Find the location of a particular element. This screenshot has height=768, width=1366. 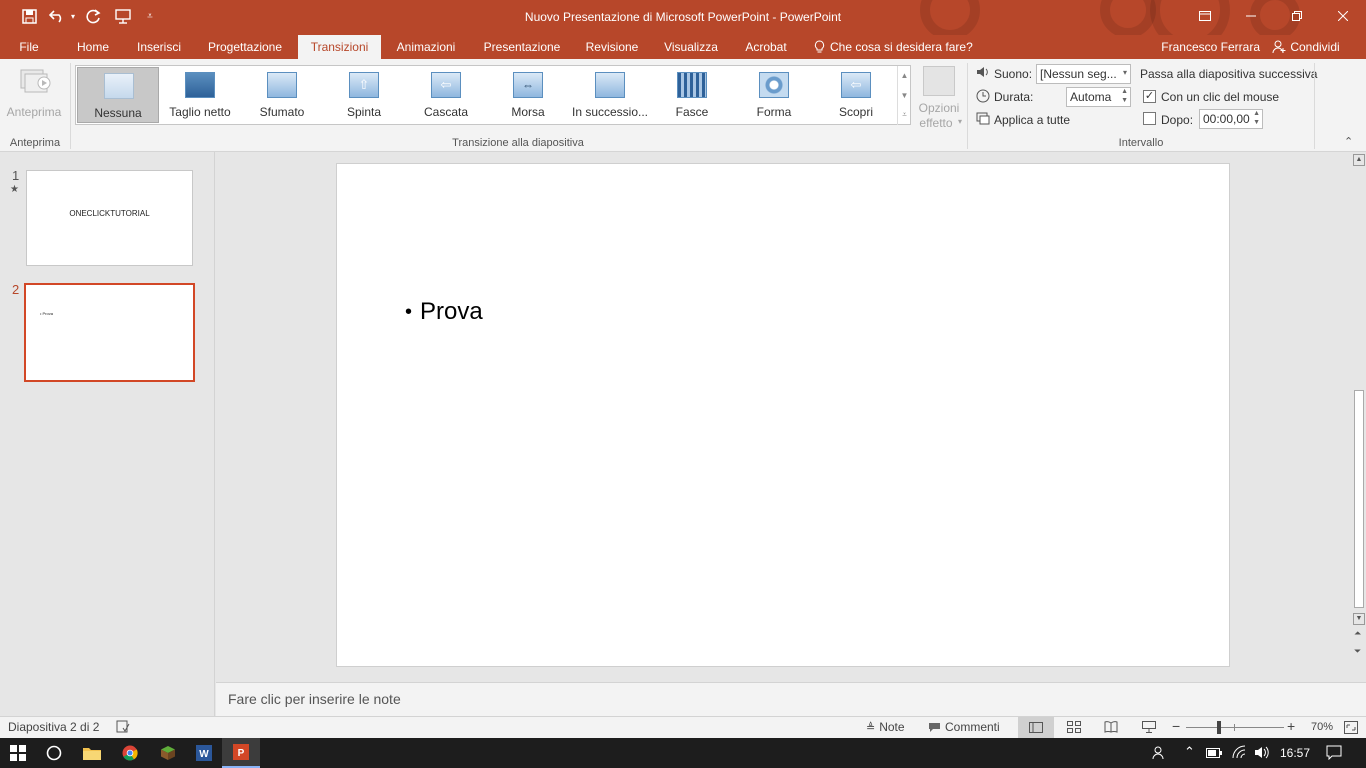

zoom-in-button: + is located at coordinates (1291, 726).